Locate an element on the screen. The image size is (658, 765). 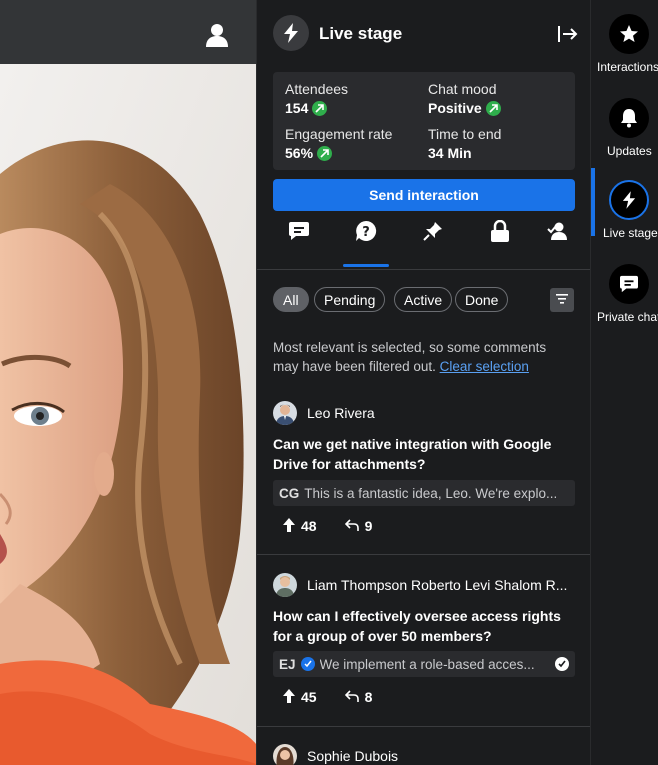
upvote-button: 48 is located at coordinates (300, 526).